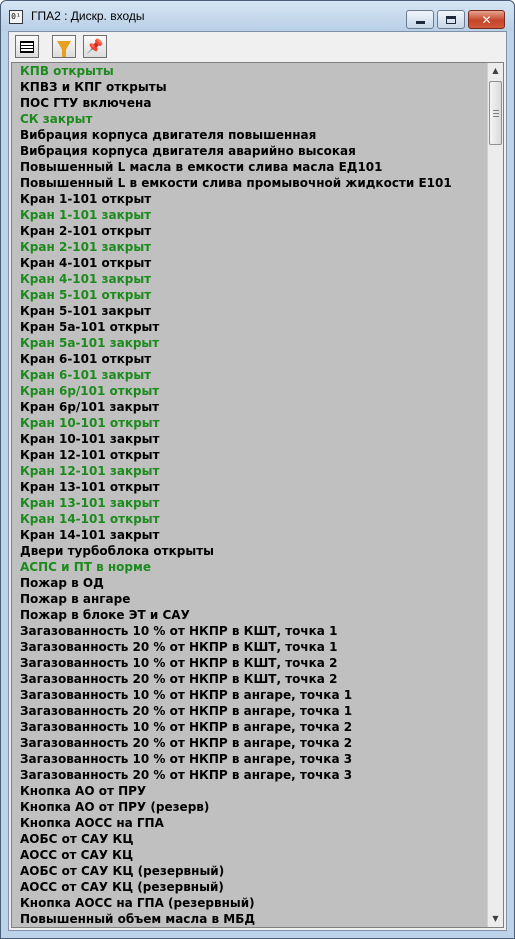 The height and width of the screenshot is (939, 515). I want to click on maximize-icon, so click(451, 19).